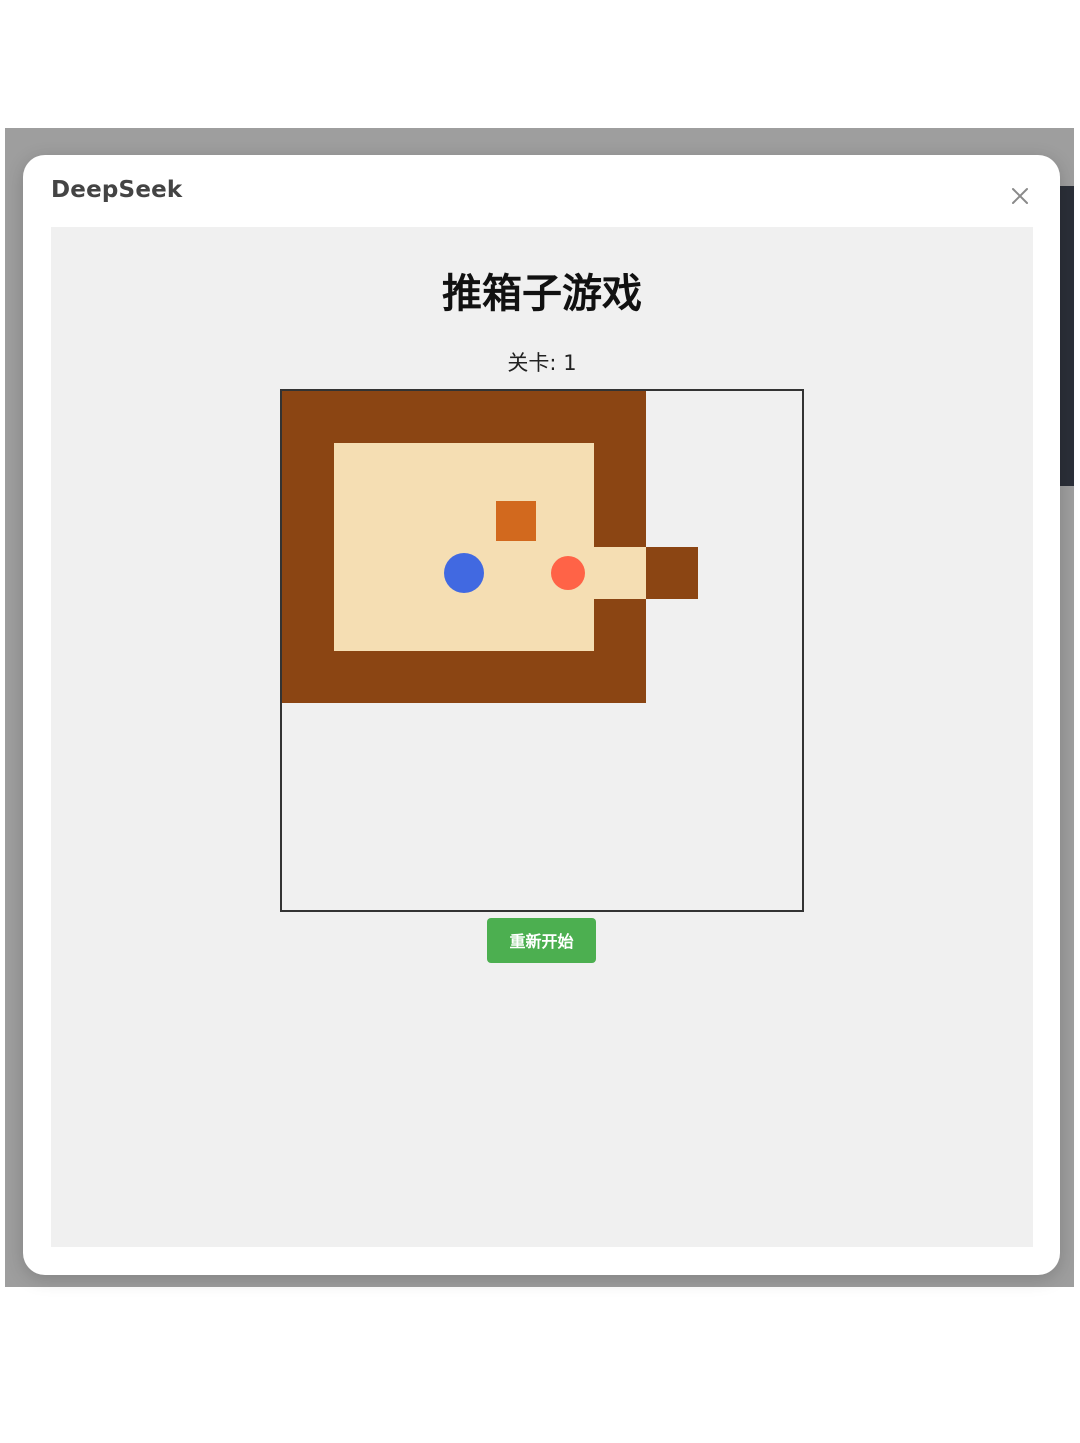 Image resolution: width=1080 pixels, height=1443 pixels. Describe the element at coordinates (117, 190) in the screenshot. I see `dialog-title: DeepSeek` at that location.